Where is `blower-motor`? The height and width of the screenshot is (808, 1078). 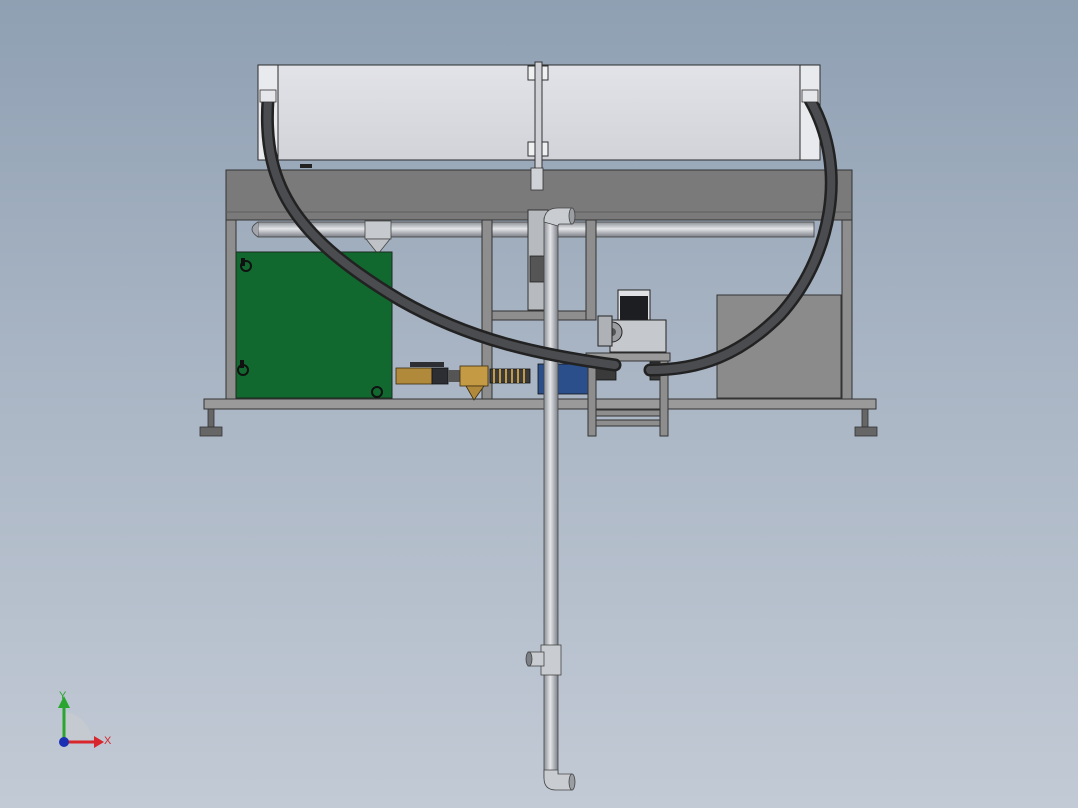
blower-motor is located at coordinates (632, 321).